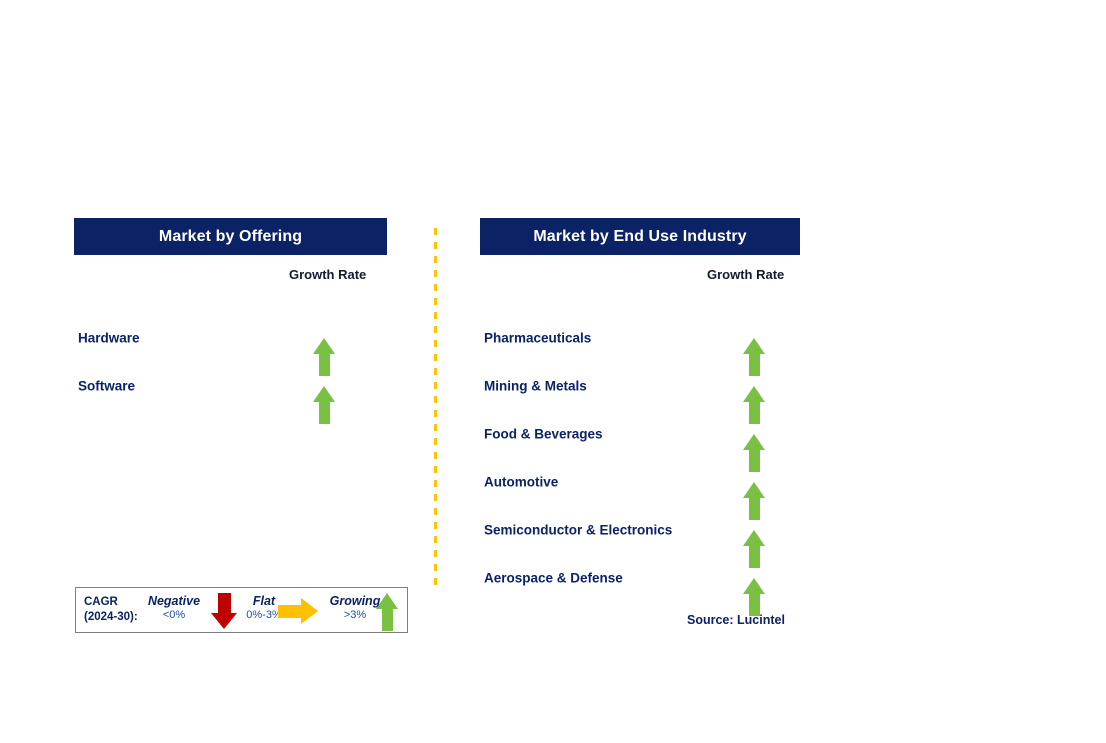 The width and height of the screenshot is (1106, 743). Describe the element at coordinates (521, 482) in the screenshot. I see `row-label-automotive: Automotive` at that location.